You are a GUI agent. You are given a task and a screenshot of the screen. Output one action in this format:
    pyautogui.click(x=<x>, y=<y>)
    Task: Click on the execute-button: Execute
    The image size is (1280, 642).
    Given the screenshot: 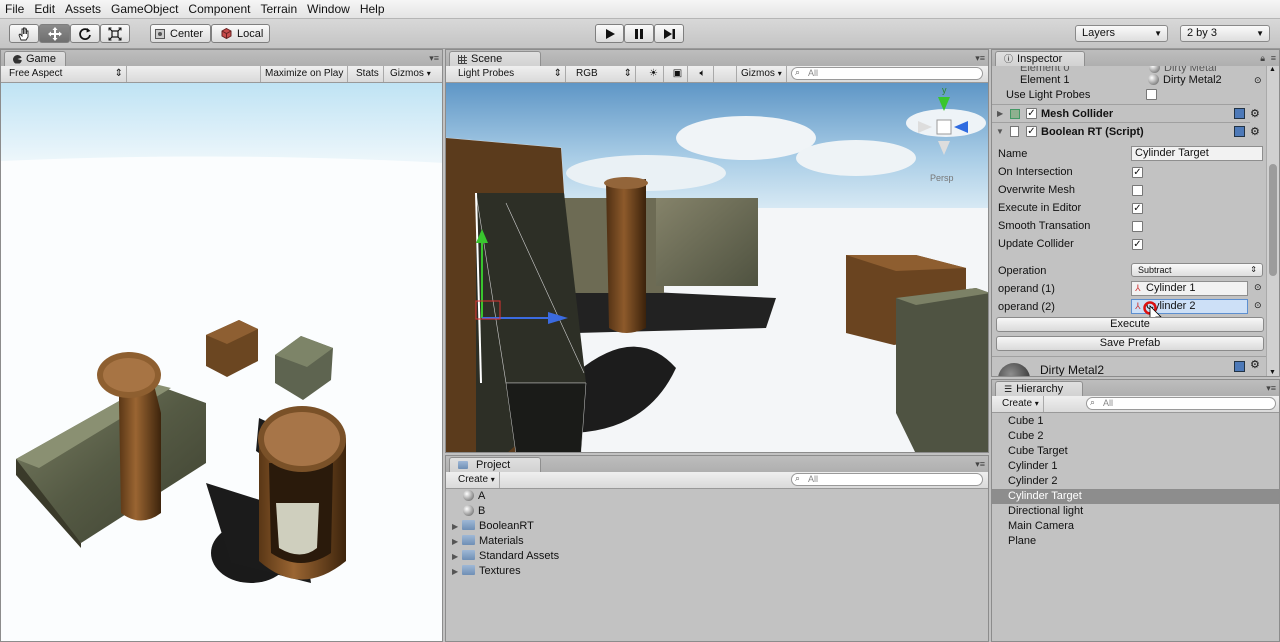 What is the action you would take?
    pyautogui.click(x=1130, y=324)
    